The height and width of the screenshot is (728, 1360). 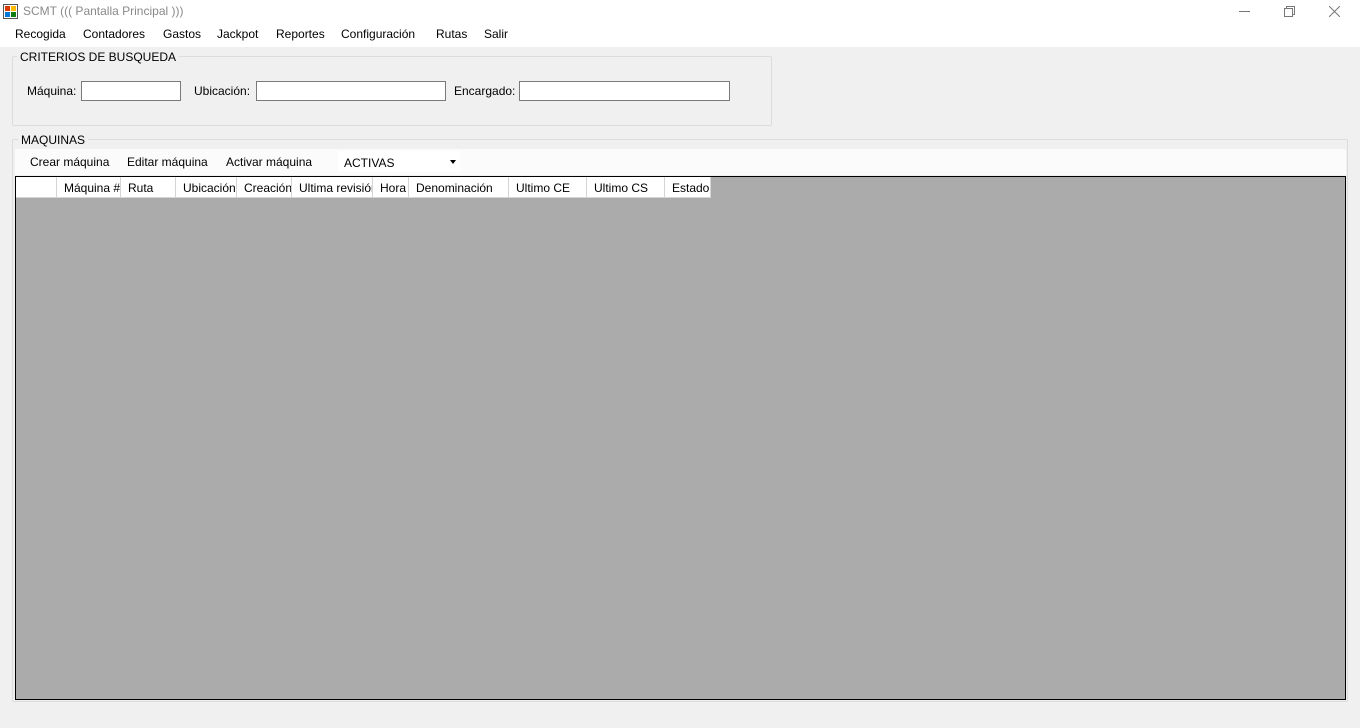 I want to click on edit-machine-button: Editar máquina, so click(x=167, y=162).